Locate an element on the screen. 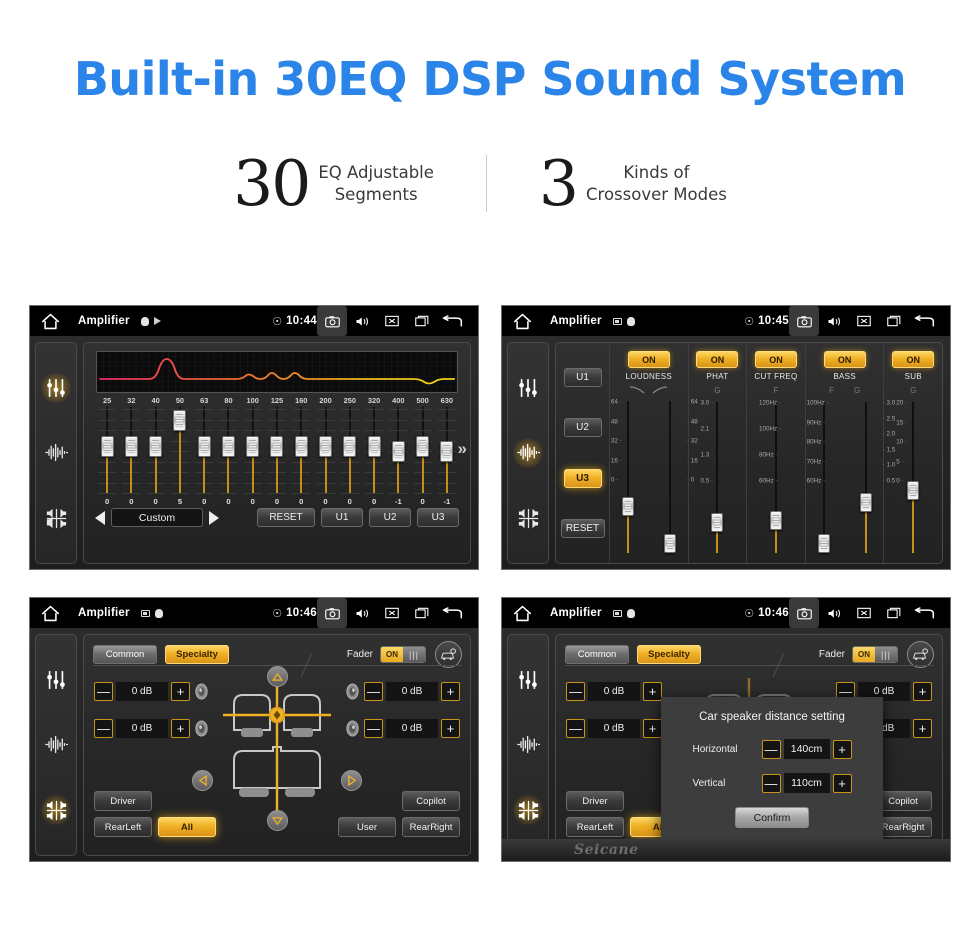  prev-preset-arrow-icon is located at coordinates (100, 517).